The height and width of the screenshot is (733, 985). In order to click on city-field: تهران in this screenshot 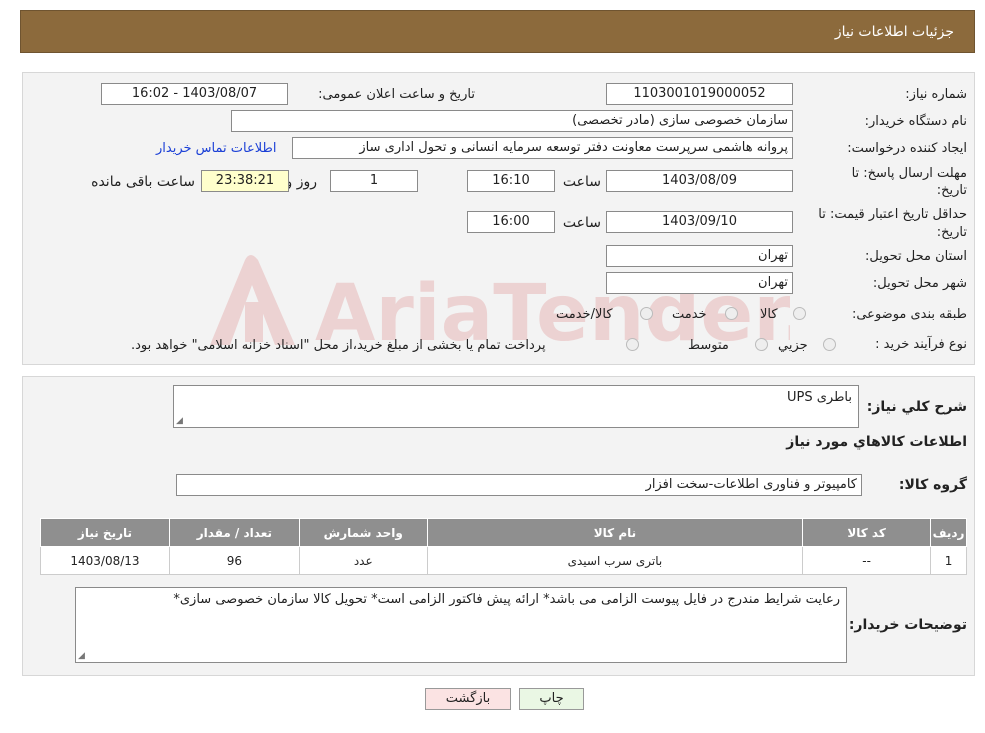, I will do `click(699, 283)`.